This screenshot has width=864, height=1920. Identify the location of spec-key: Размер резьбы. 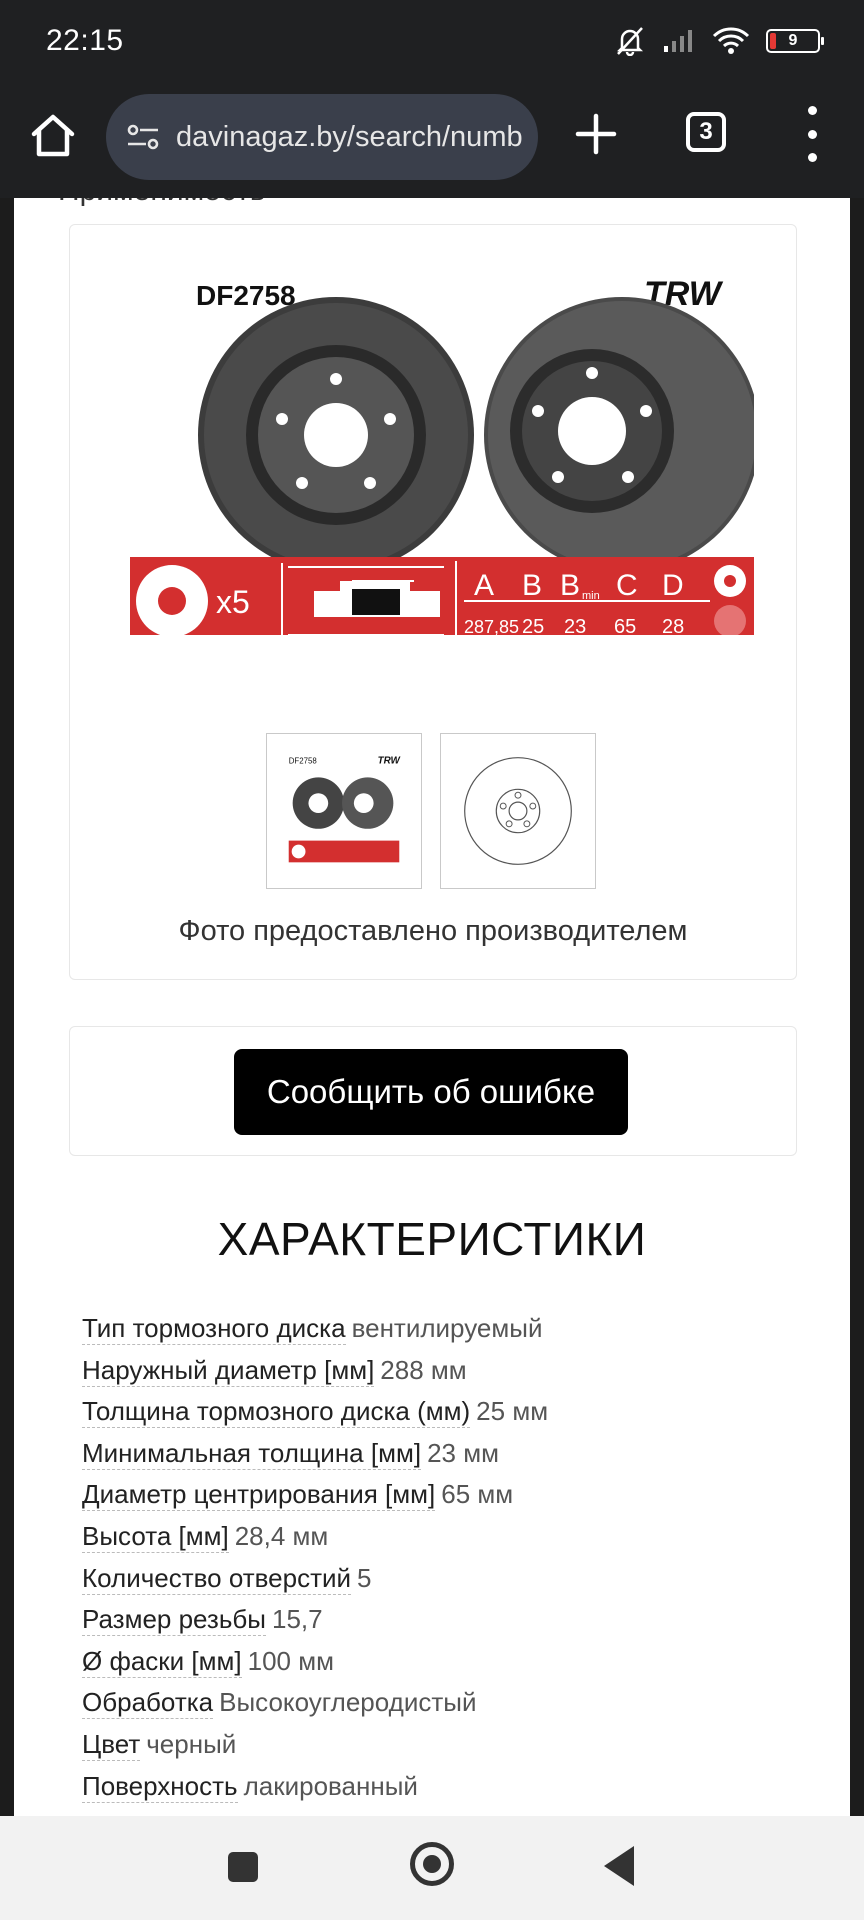
(174, 1620).